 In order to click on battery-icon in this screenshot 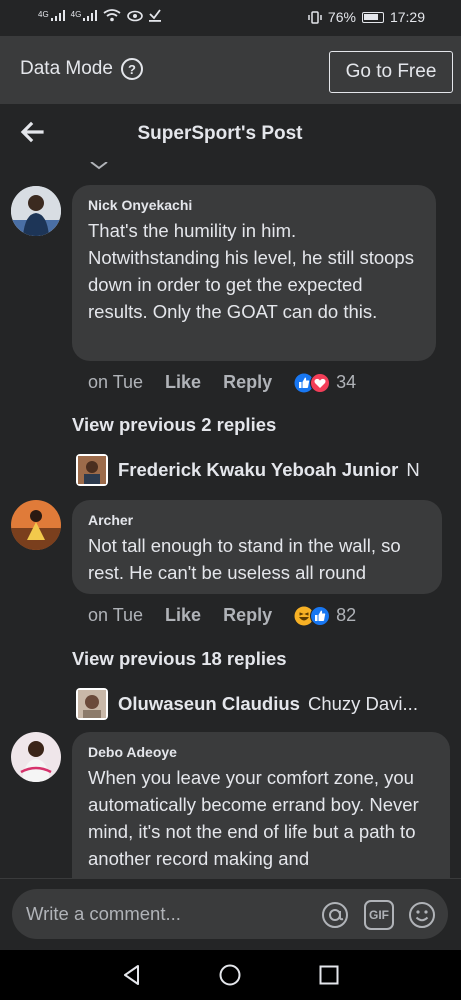, I will do `click(372, 17)`.